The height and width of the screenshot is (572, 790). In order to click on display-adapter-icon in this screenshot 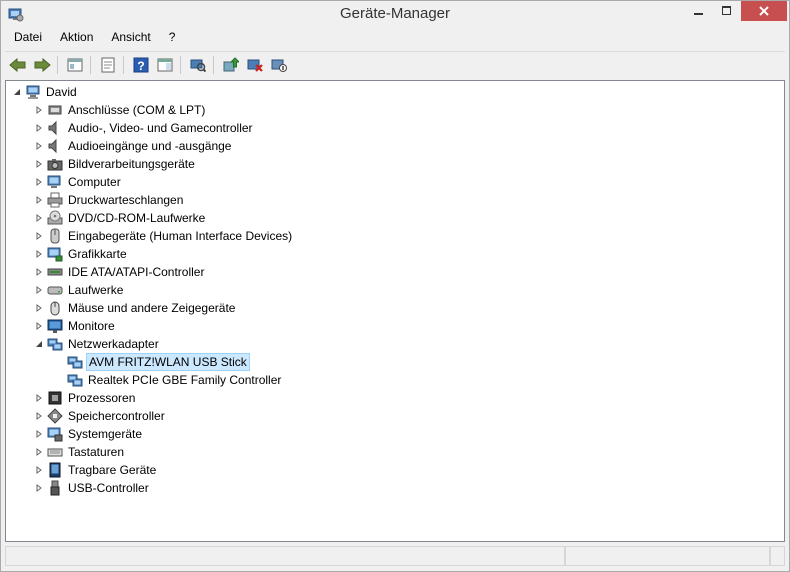, I will do `click(55, 254)`.